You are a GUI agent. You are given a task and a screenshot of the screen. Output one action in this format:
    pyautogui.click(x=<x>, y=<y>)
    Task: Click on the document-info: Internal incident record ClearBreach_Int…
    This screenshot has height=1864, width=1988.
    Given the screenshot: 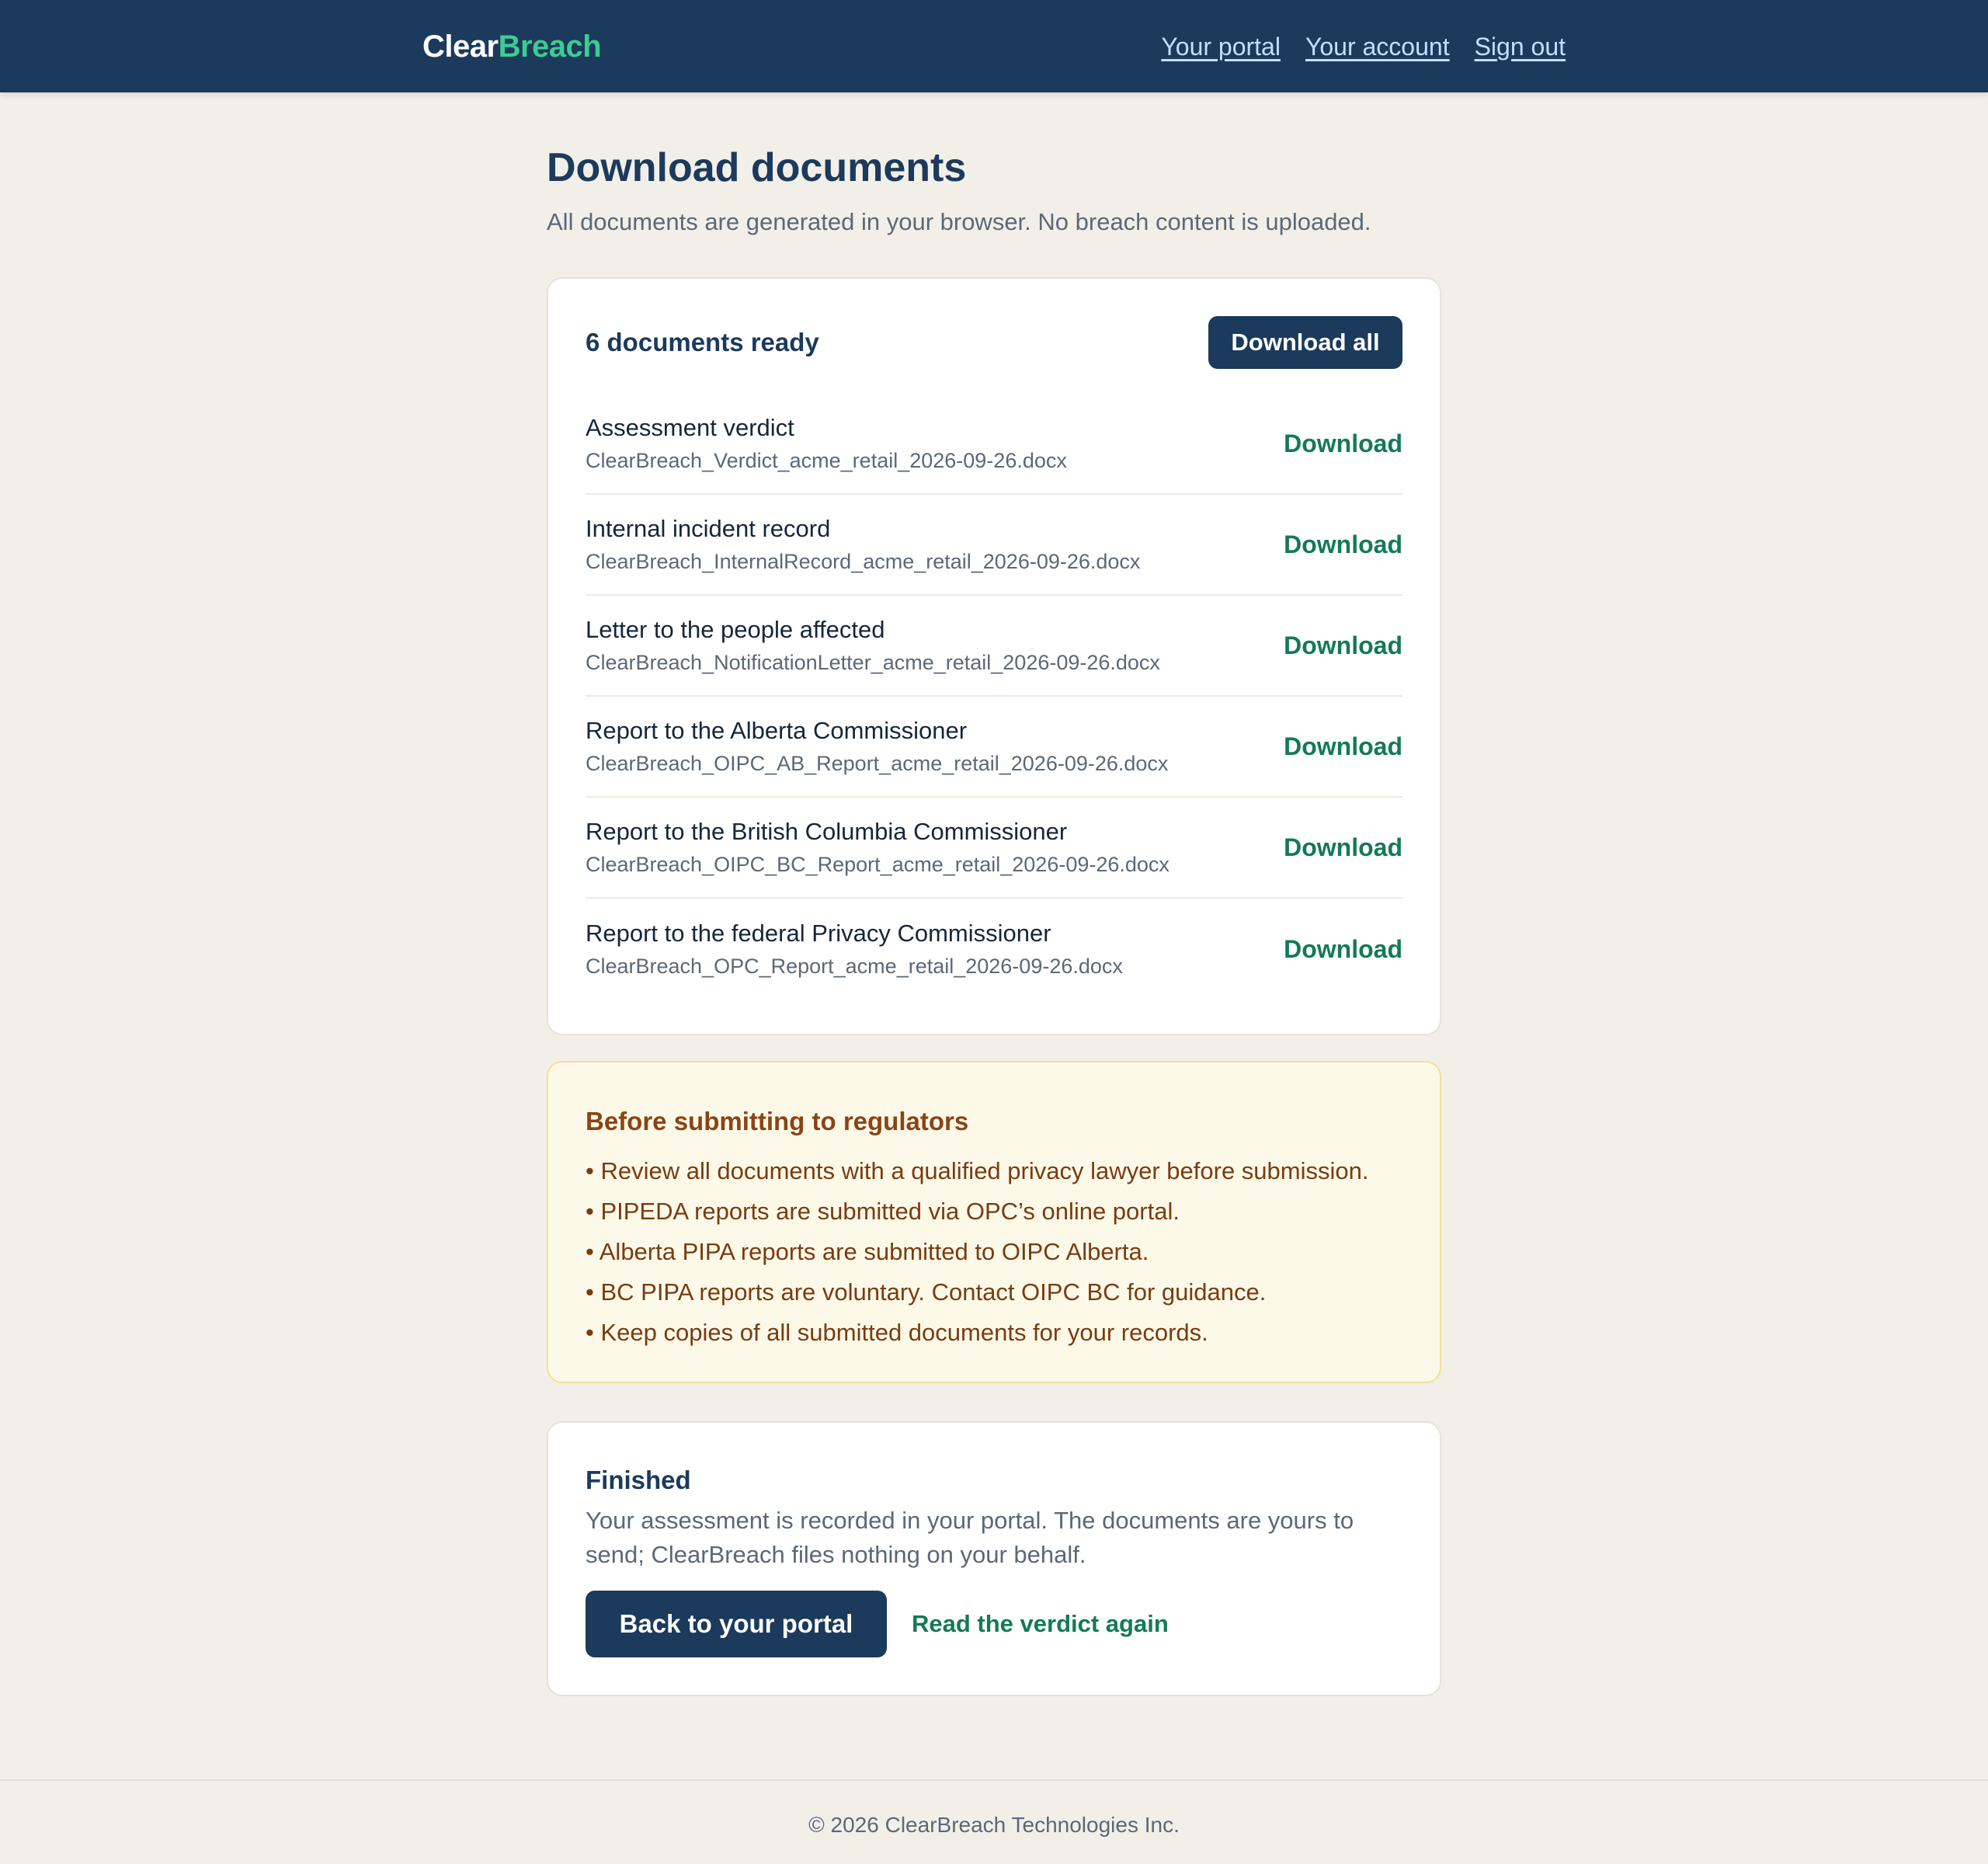 What is the action you would take?
    pyautogui.click(x=863, y=544)
    